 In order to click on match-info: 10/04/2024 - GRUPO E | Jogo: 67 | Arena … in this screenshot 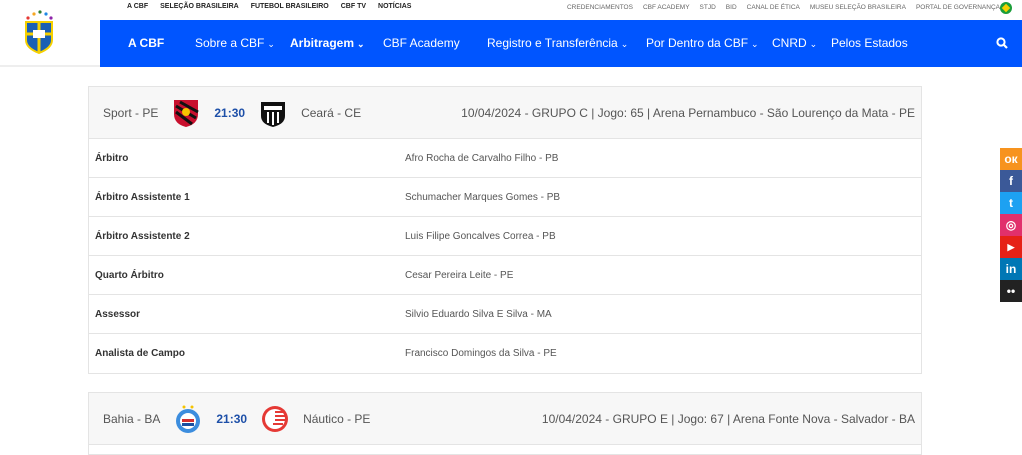, I will do `click(728, 418)`.